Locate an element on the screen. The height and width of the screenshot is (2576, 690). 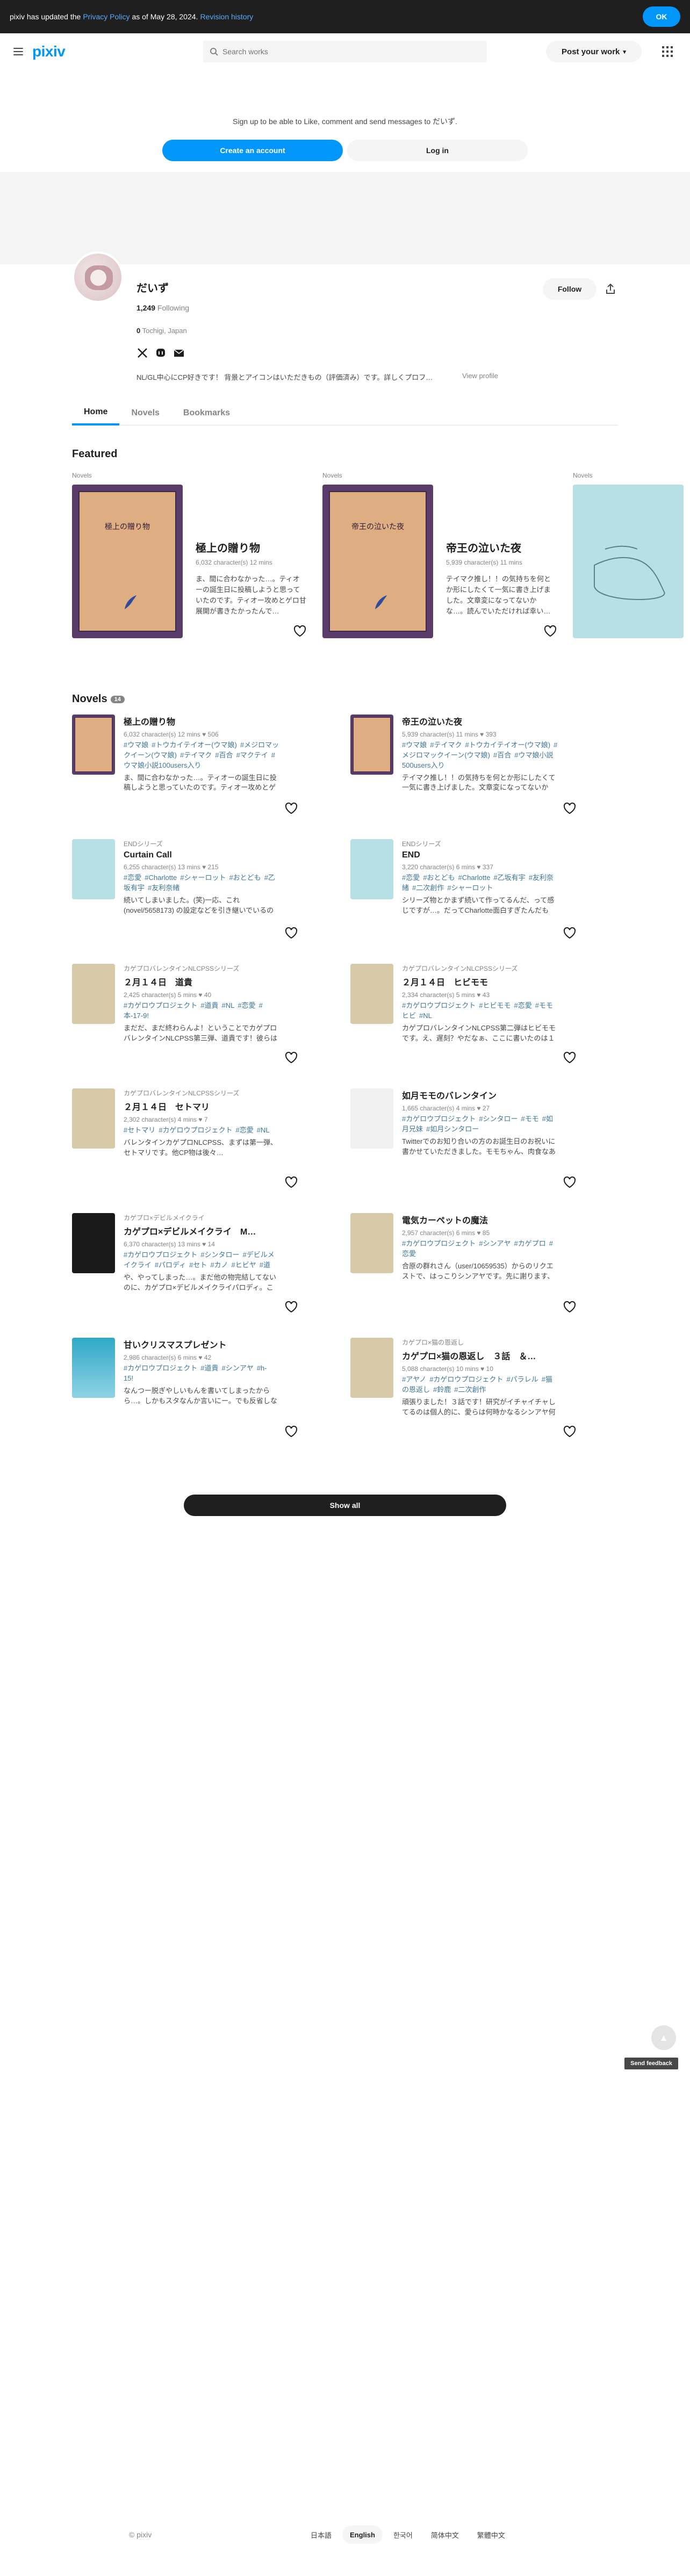
featured-cover: 極上の贈り物 is located at coordinates (127, 561).